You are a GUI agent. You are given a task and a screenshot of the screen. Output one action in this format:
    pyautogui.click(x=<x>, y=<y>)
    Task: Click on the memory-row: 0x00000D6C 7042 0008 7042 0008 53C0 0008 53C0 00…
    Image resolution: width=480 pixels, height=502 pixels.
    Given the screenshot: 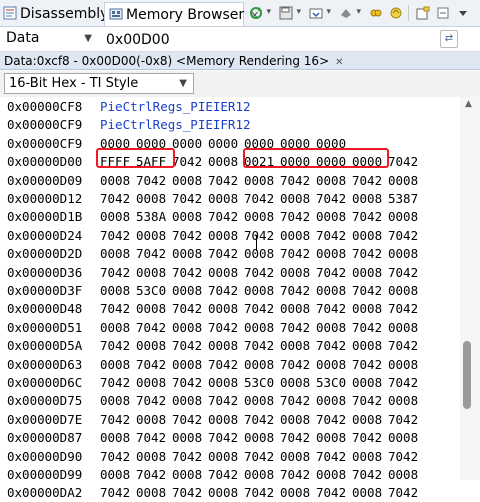 What is the action you would take?
    pyautogui.click(x=215, y=383)
    